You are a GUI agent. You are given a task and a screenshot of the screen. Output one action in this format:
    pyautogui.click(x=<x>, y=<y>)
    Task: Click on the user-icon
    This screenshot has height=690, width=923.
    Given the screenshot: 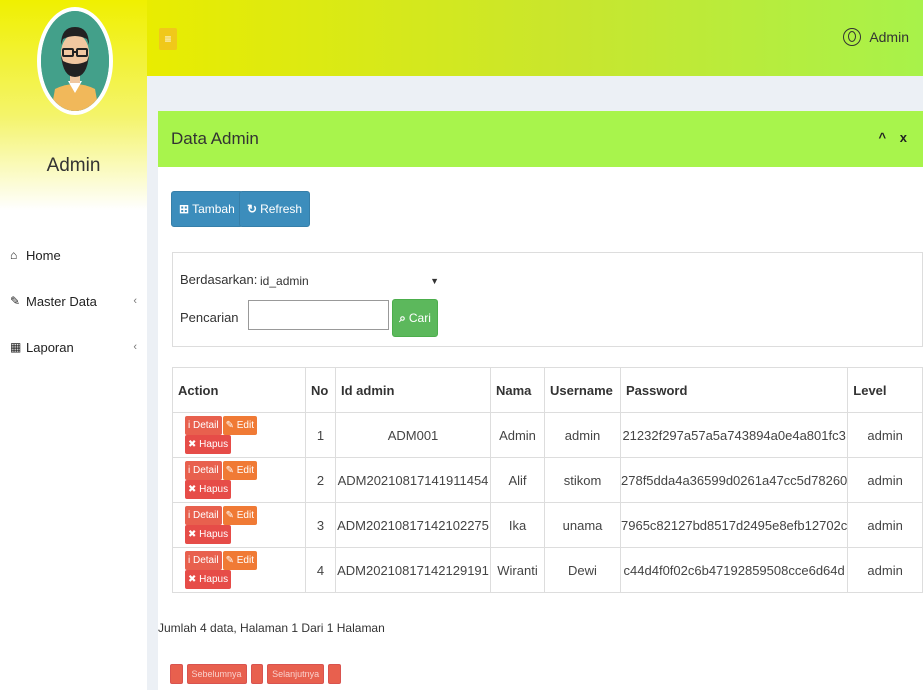 What is the action you would take?
    pyautogui.click(x=852, y=37)
    